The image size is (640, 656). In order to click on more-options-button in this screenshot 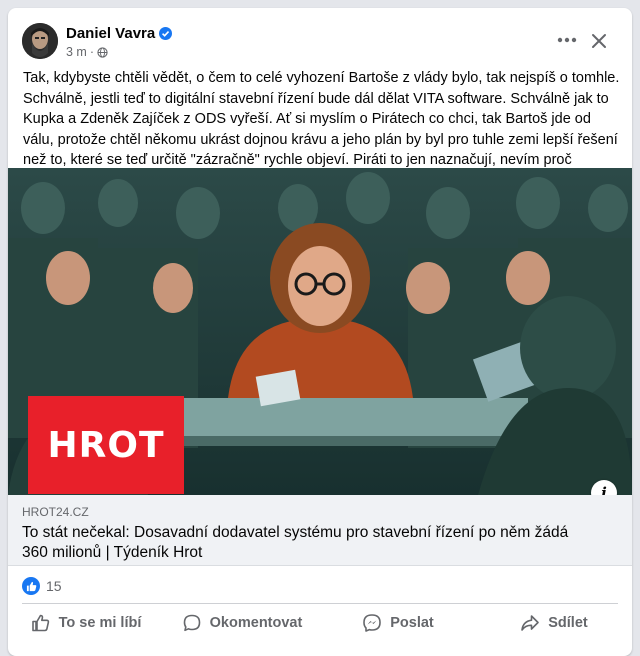, I will do `click(567, 40)`.